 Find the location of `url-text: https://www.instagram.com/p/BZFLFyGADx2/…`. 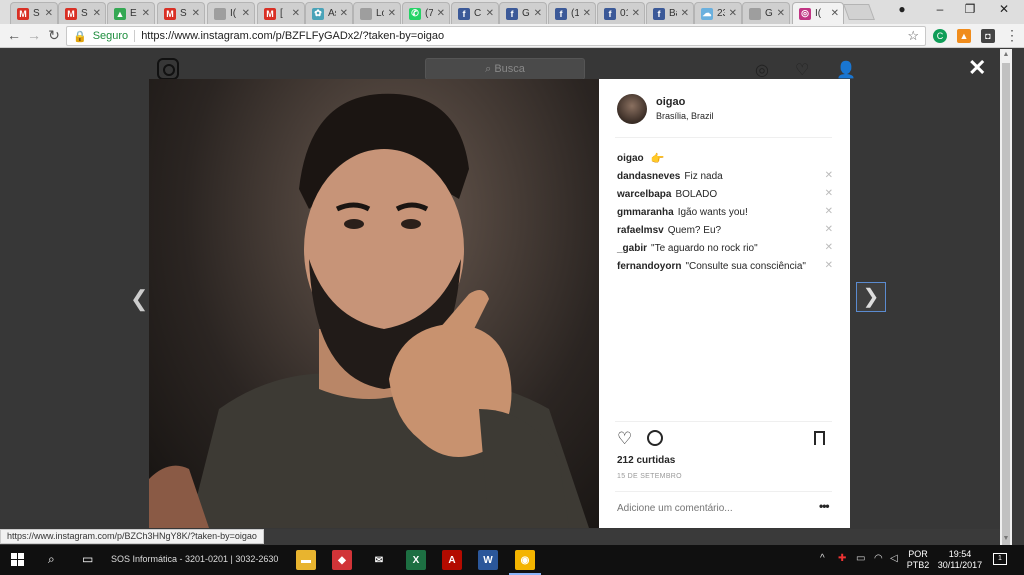

url-text: https://www.instagram.com/p/BZFLFyGADx2/… is located at coordinates (521, 36).